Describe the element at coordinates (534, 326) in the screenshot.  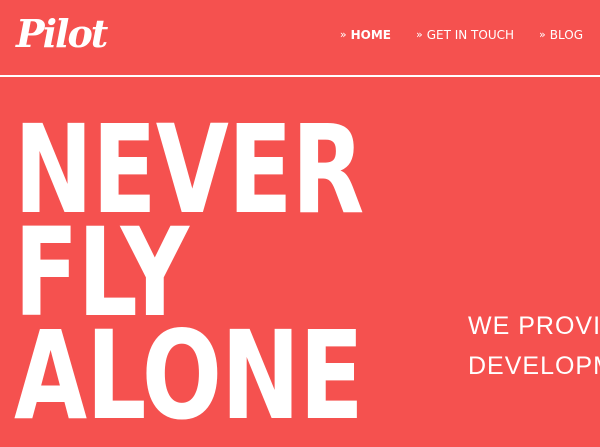
I see `tagline-line: WE PROVID` at that location.